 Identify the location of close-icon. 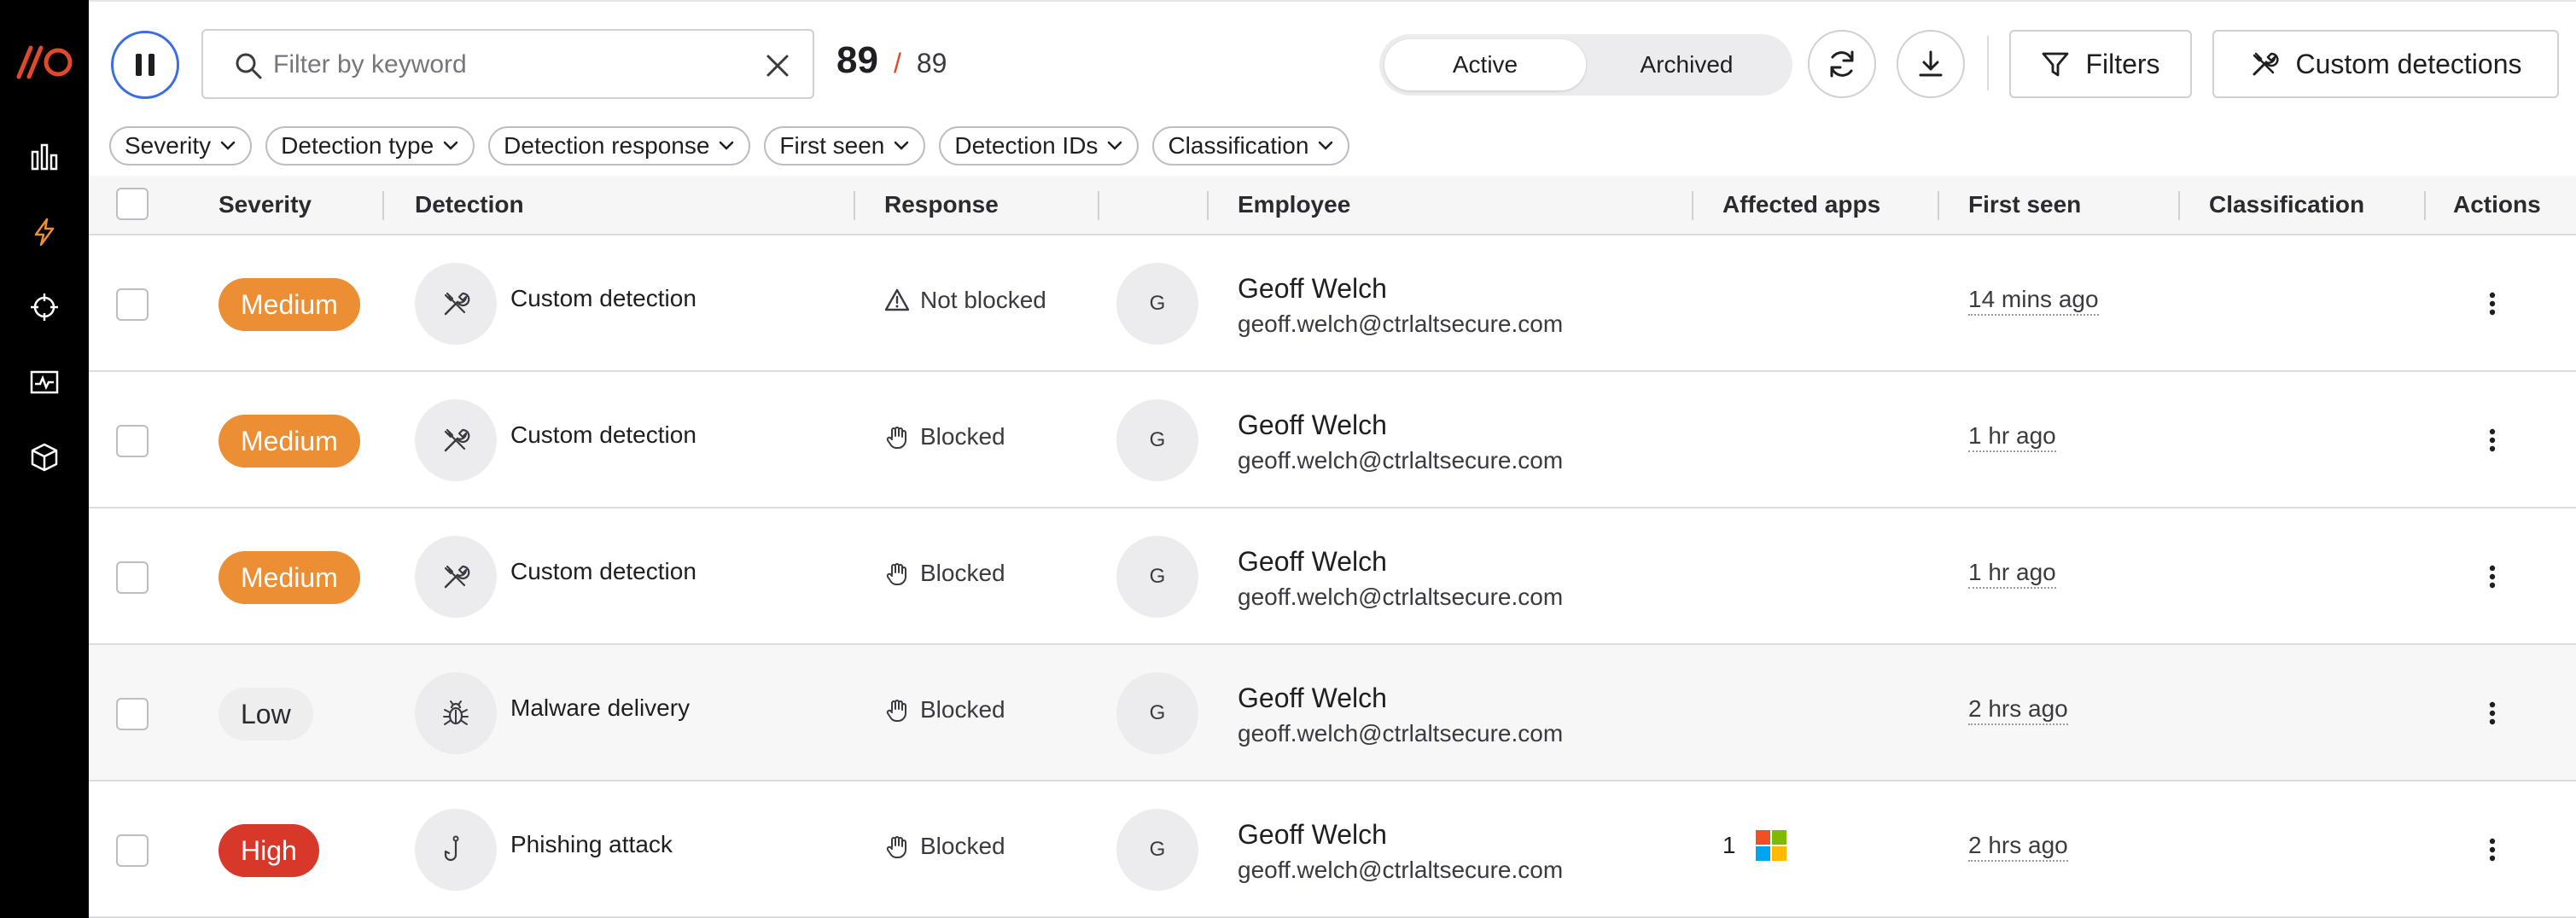
(777, 65).